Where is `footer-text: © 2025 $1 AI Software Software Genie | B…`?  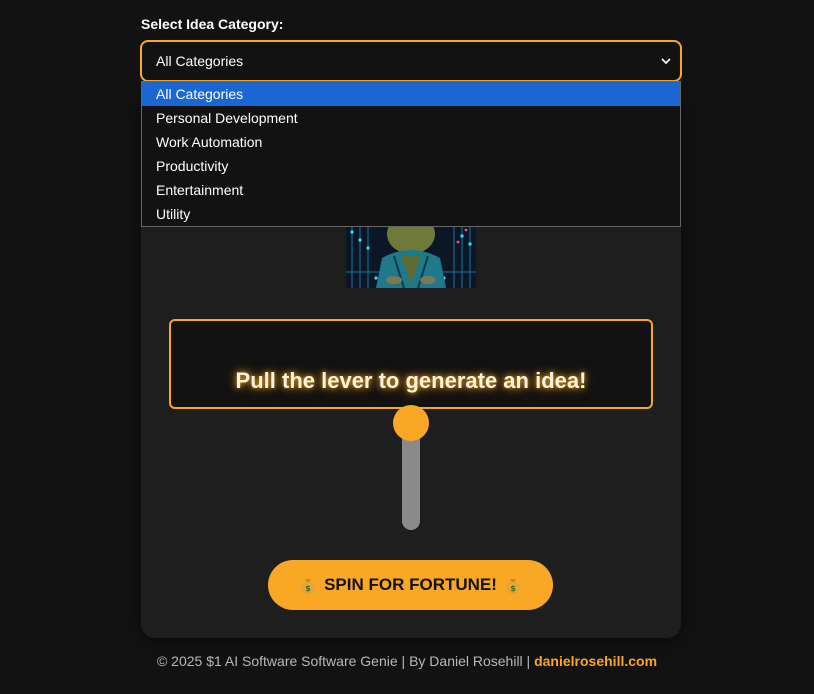
footer-text: © 2025 $1 AI Software Software Genie | B… is located at coordinates (345, 661).